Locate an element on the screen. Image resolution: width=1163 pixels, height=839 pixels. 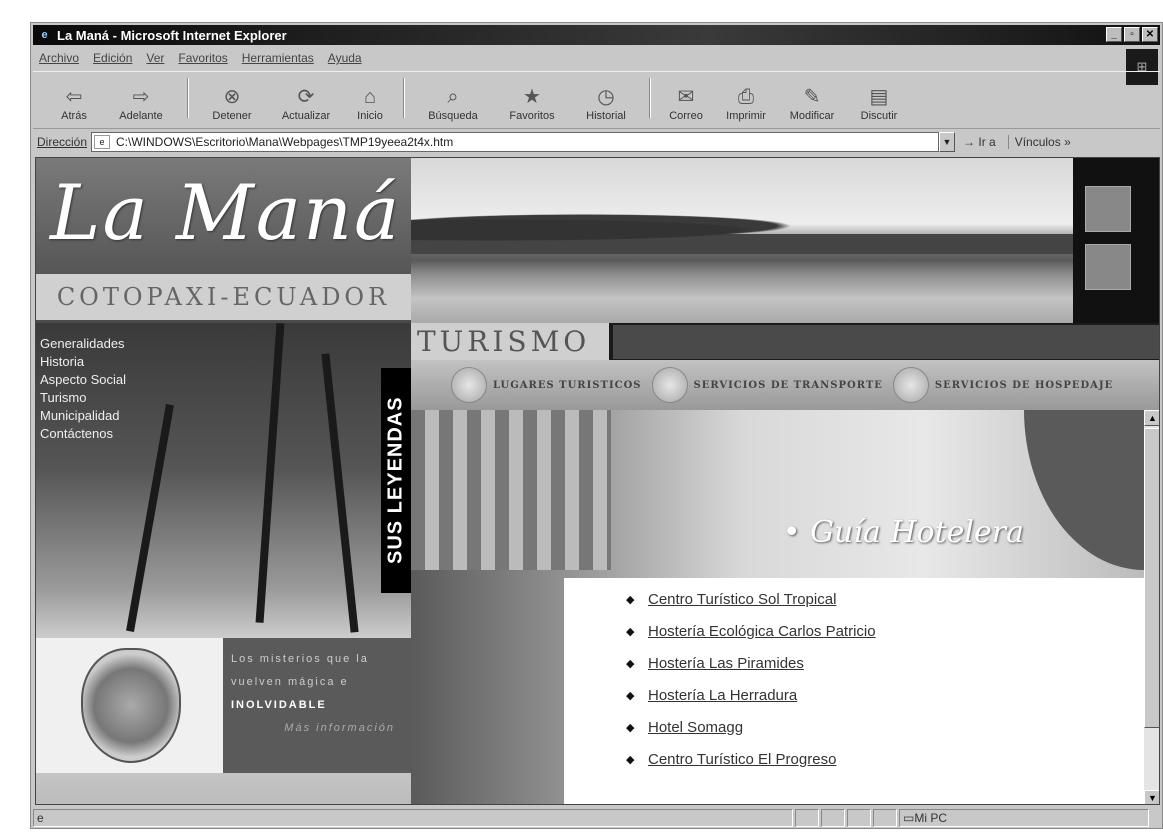
decorative-curve is located at coordinates (1084, 490).